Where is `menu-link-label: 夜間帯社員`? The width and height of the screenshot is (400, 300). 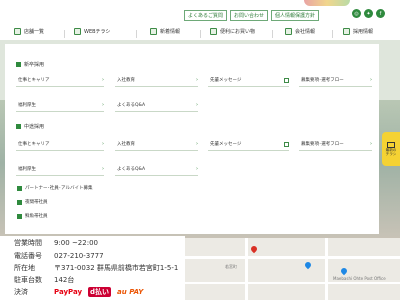
menu-link-label: 夜間帯社員 is located at coordinates (36, 202).